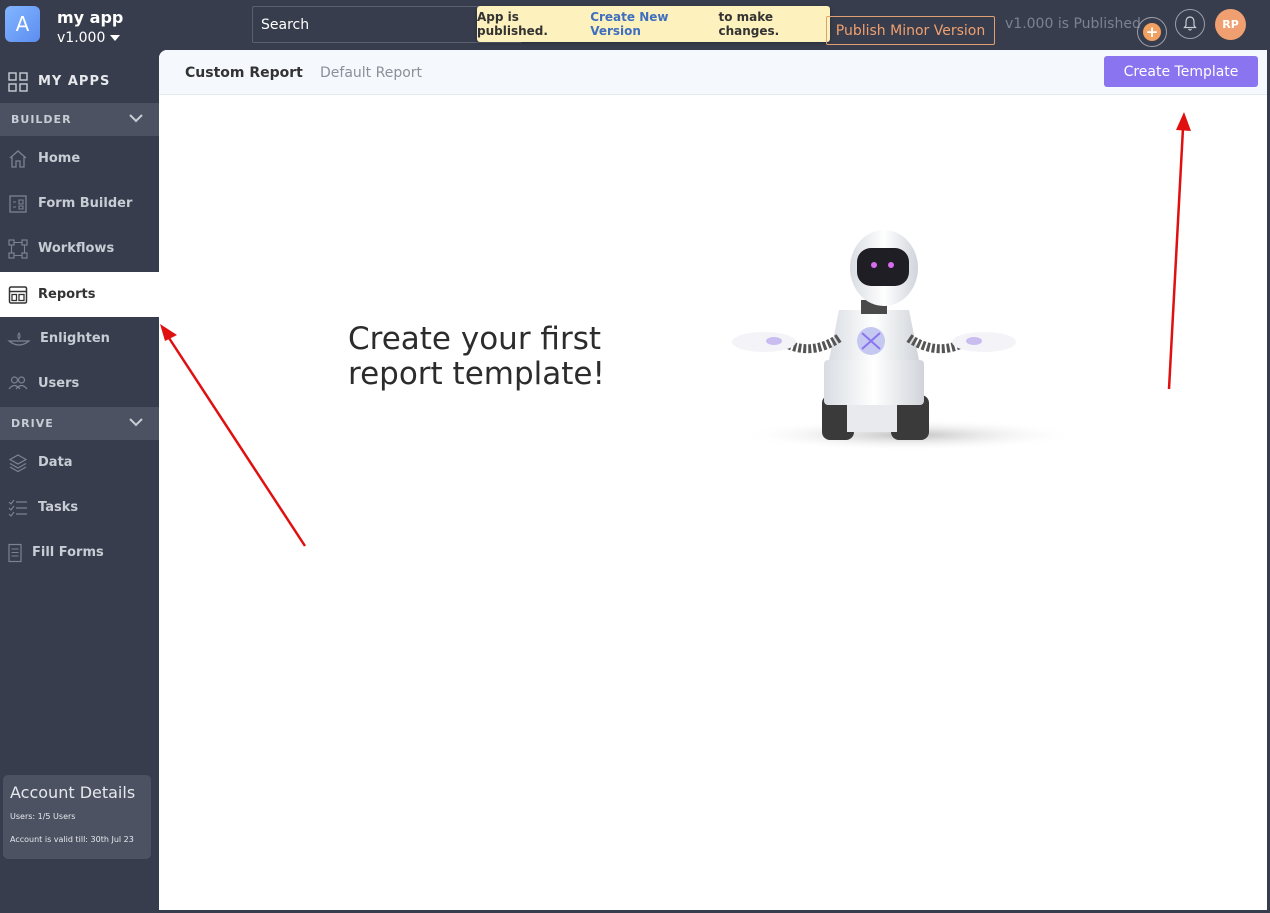 This screenshot has width=1270, height=913. Describe the element at coordinates (74, 81) in the screenshot. I see `sidebar-item-label: MY APPS` at that location.